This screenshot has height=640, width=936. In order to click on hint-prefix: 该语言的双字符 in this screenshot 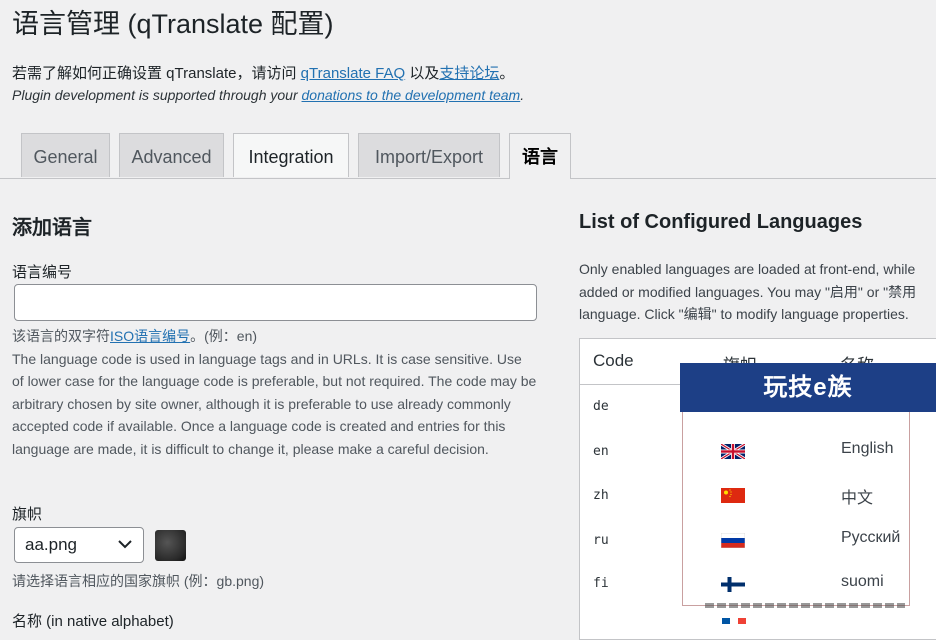, I will do `click(61, 336)`.